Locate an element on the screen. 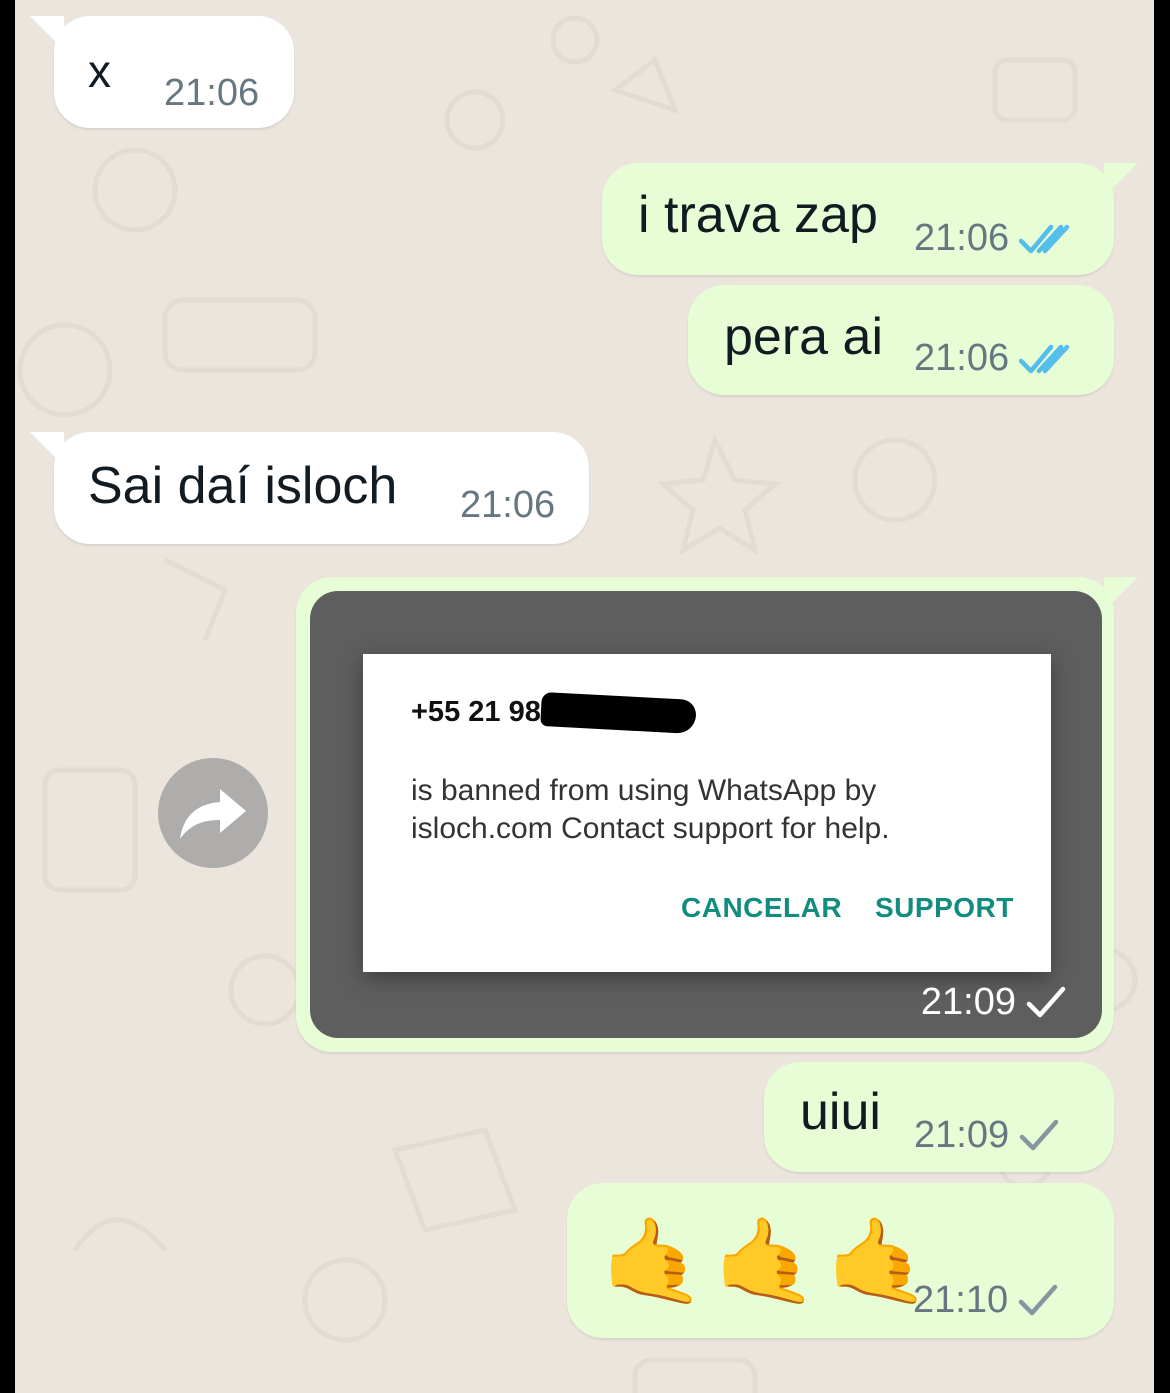 This screenshot has height=1393, width=1170. dialog-cancel-button: CANCELAR is located at coordinates (762, 907).